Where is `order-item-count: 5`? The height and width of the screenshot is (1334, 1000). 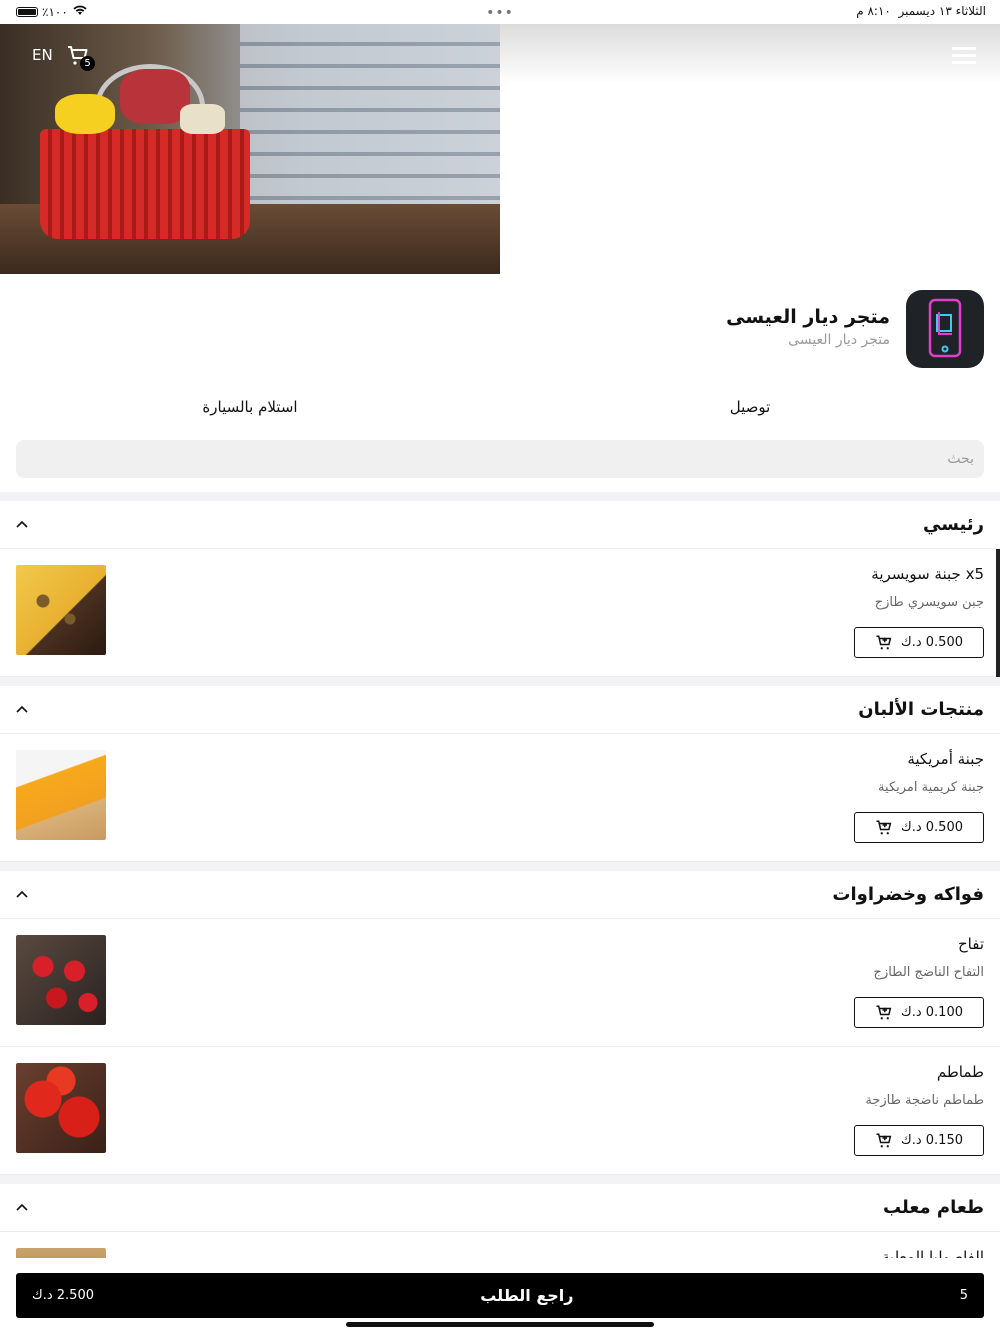
order-item-count: 5 is located at coordinates (963, 1295).